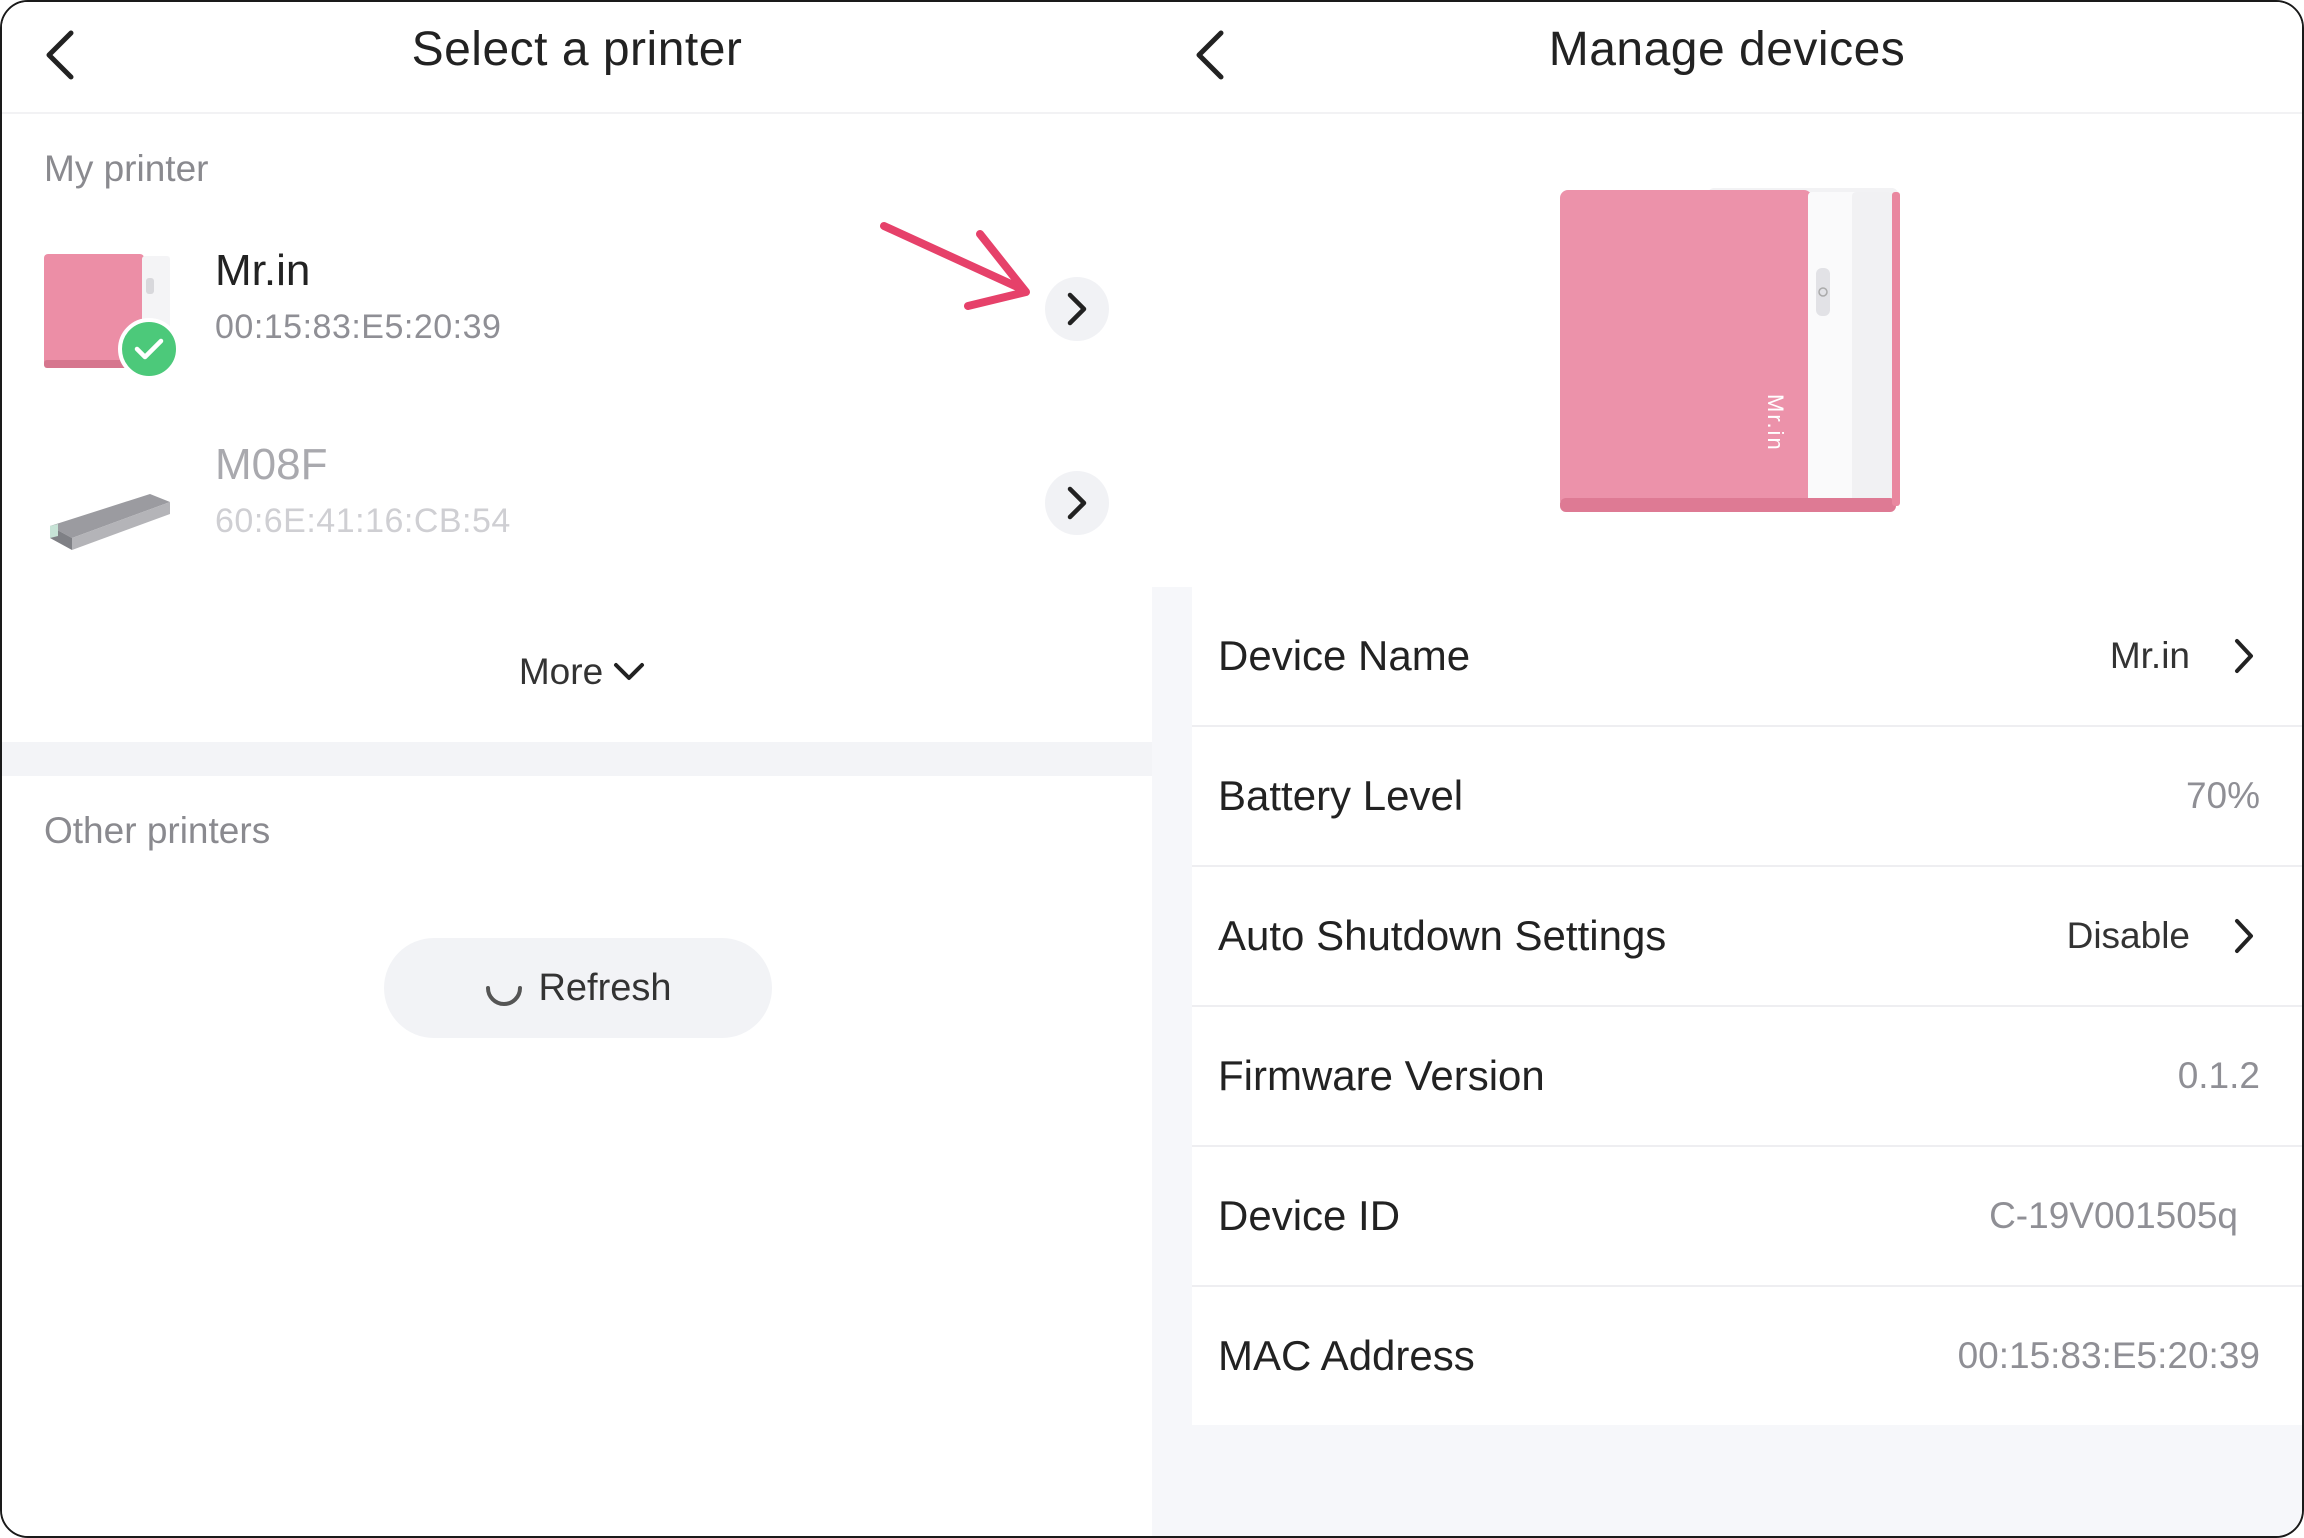 The image size is (2304, 1538). Describe the element at coordinates (1344, 655) in the screenshot. I see `row-label: Device Name` at that location.